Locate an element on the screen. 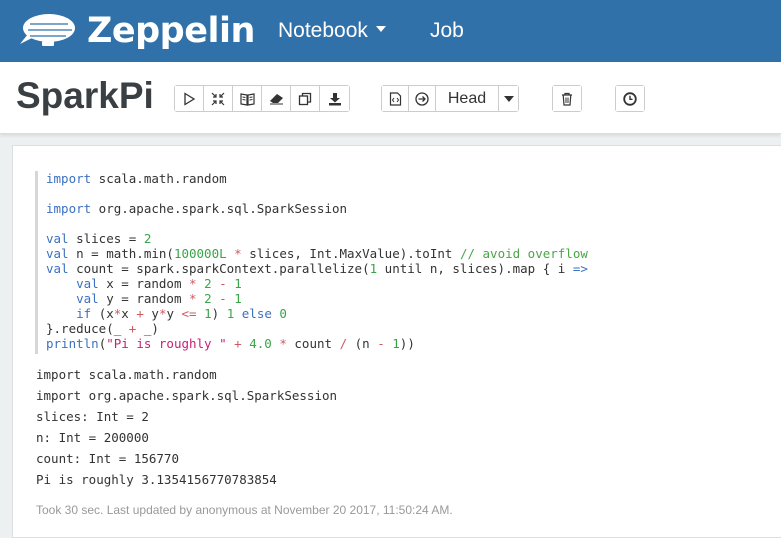 The image size is (781, 538). code-line: }.reduce(_ + _) is located at coordinates (102, 328).